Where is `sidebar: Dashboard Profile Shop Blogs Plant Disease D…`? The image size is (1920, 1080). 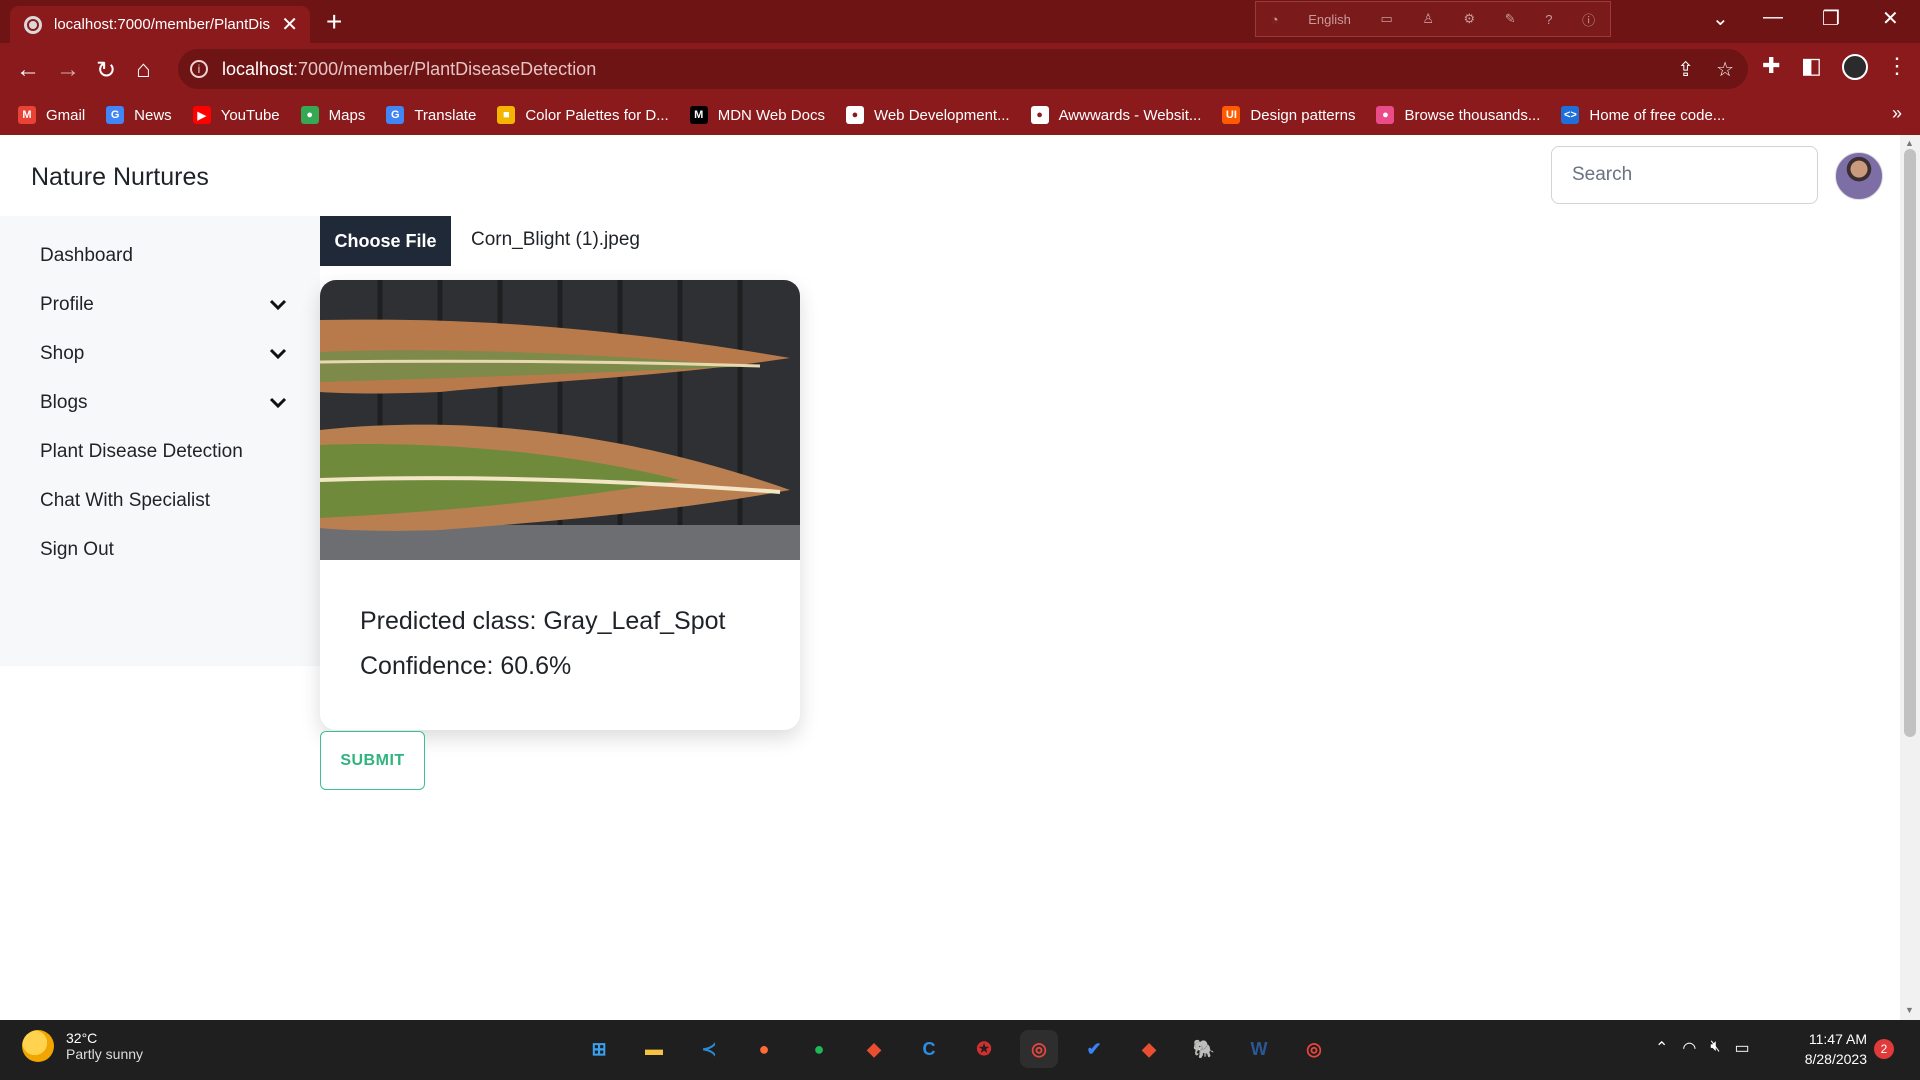
sidebar: Dashboard Profile Shop Blogs Plant Disease D… is located at coordinates (160, 441).